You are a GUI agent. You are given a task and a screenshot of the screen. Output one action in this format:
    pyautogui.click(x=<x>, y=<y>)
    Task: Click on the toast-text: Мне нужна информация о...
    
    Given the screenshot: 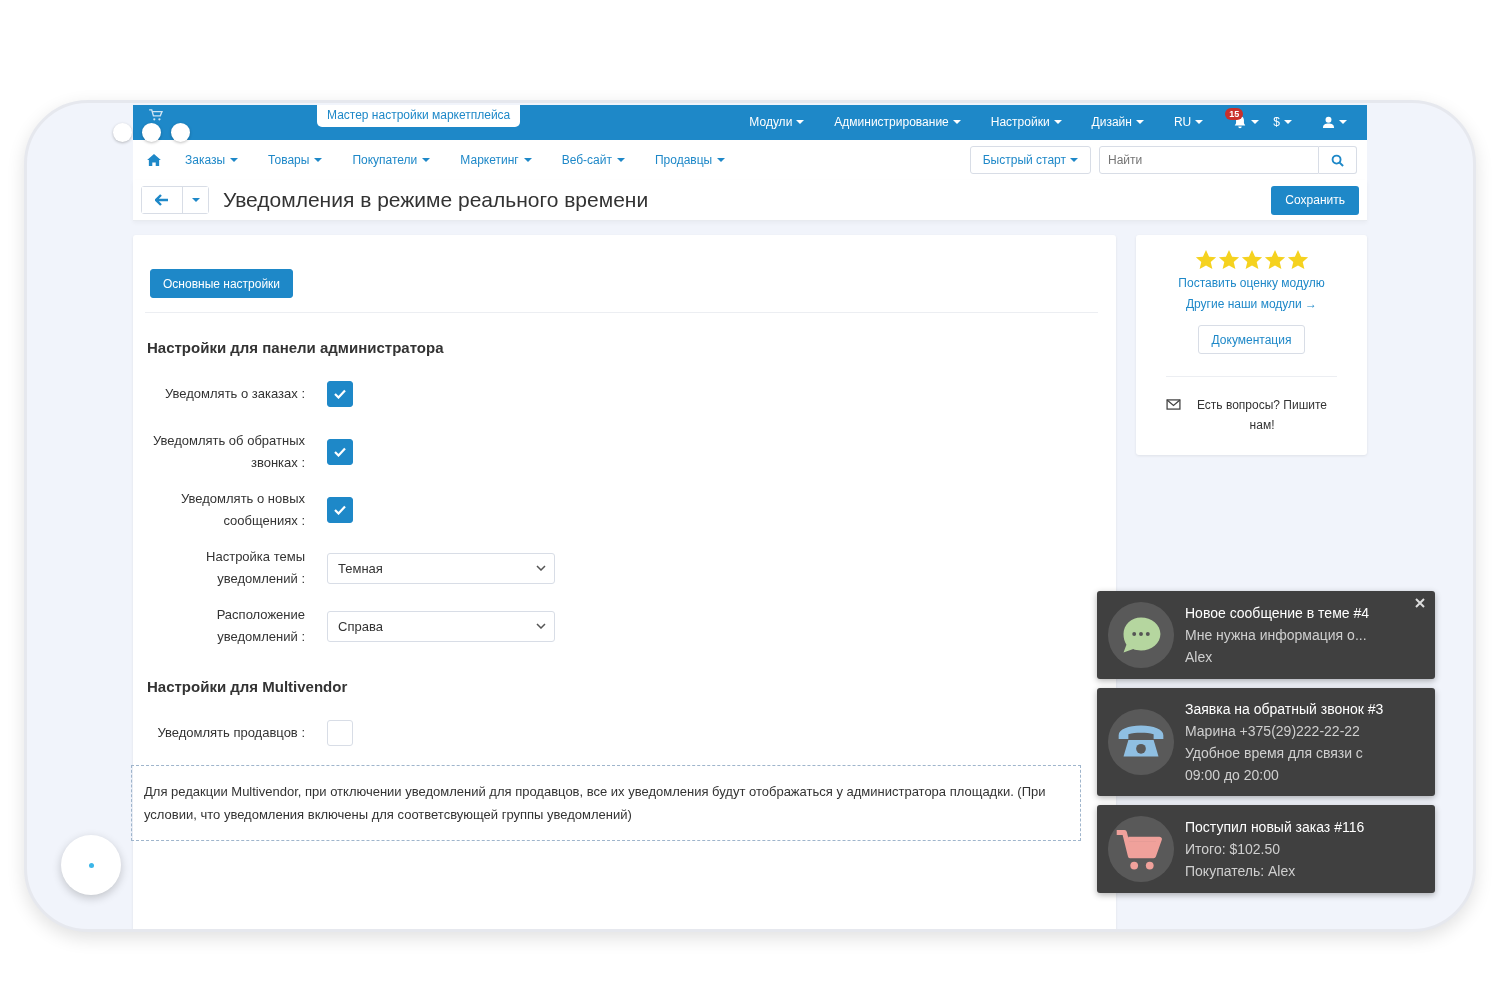 What is the action you would take?
    pyautogui.click(x=1276, y=635)
    